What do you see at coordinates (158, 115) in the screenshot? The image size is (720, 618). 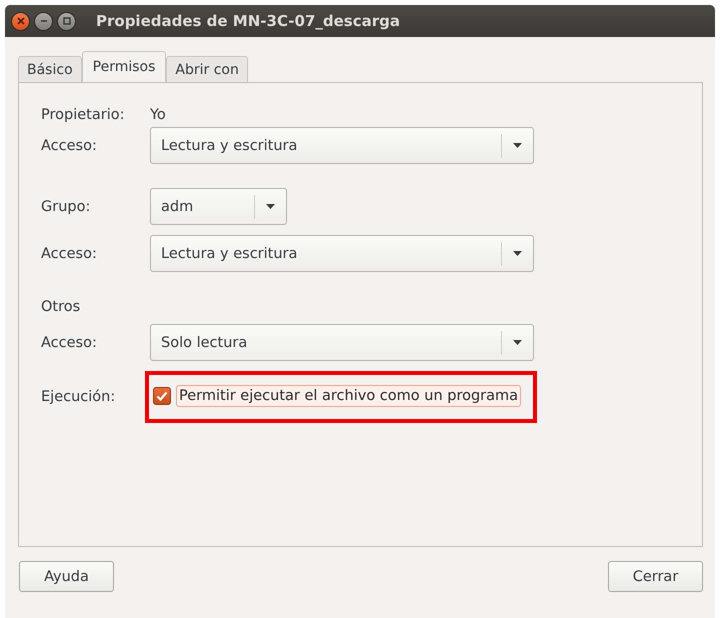 I see `owner-value: Yo` at bounding box center [158, 115].